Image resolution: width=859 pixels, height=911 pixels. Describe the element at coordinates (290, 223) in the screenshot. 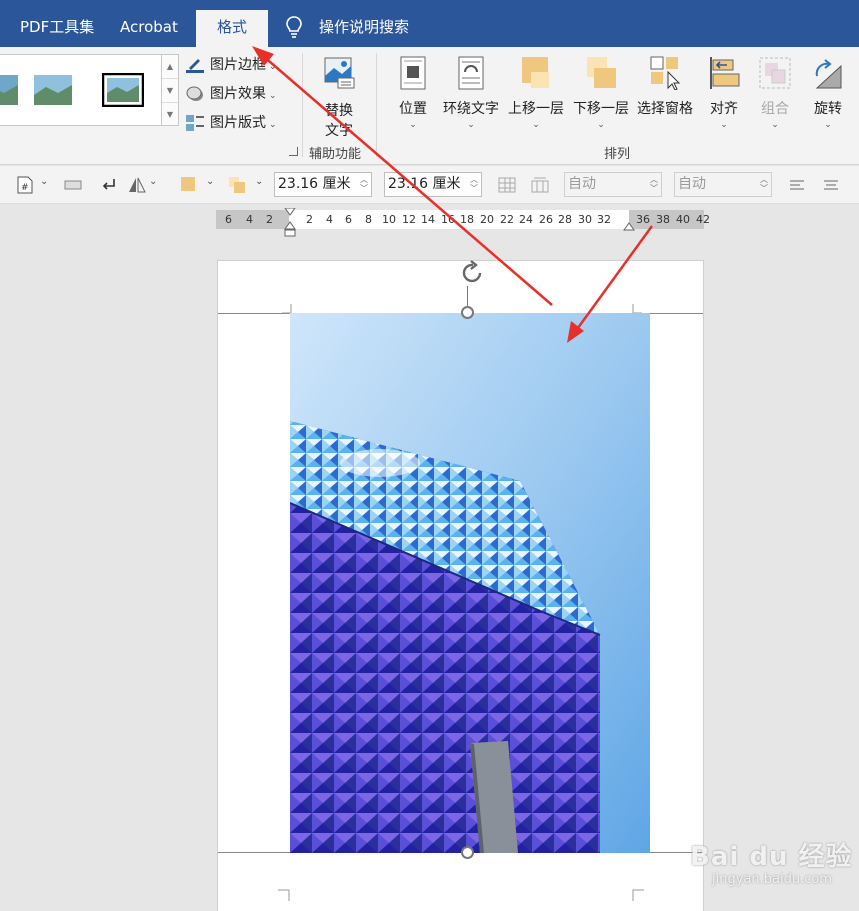

I see `indent-marker-icon` at that location.